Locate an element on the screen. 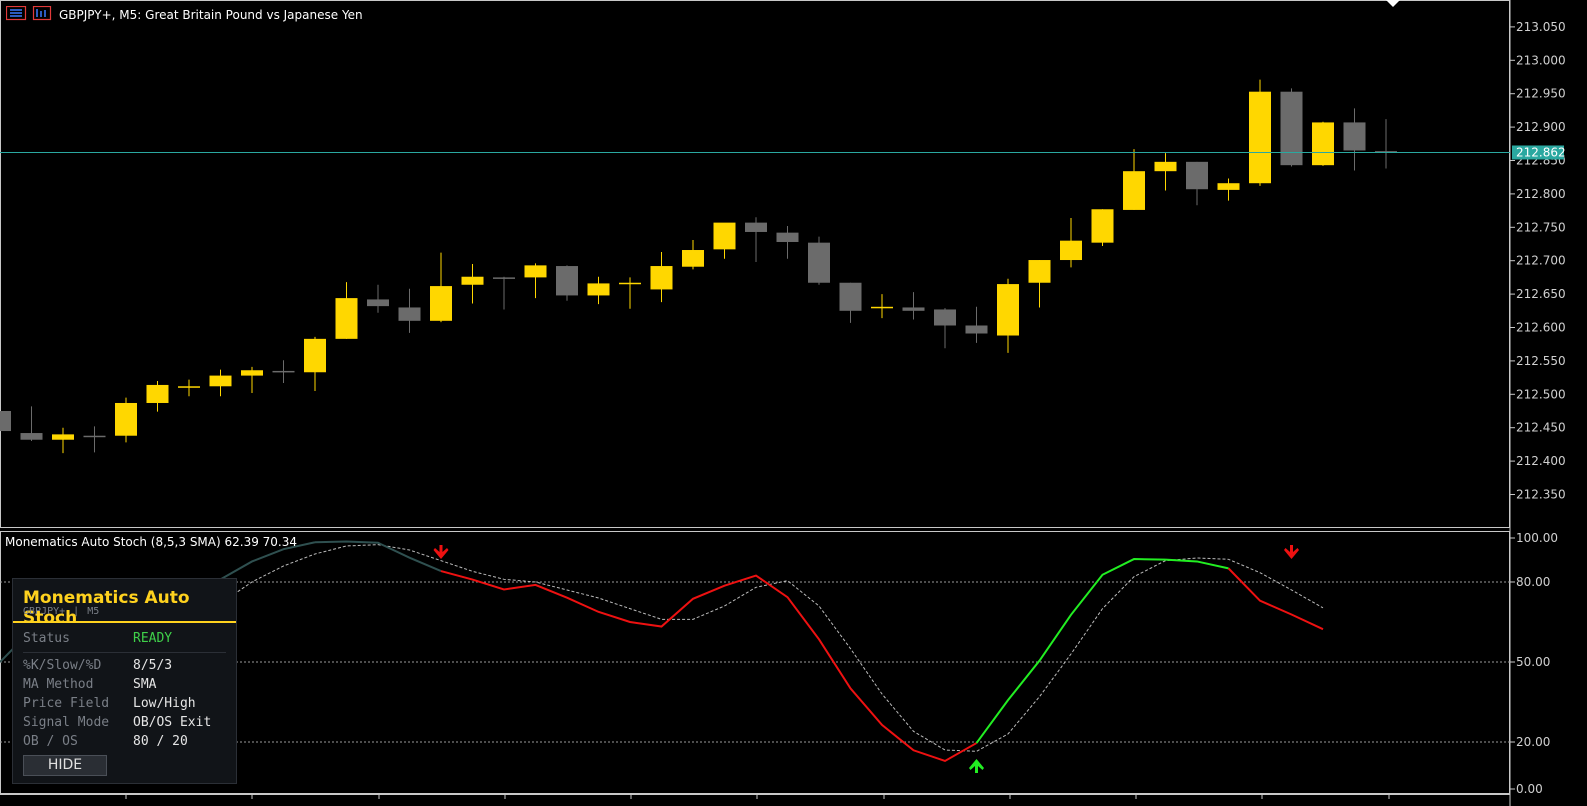 The image size is (1587, 806). chart-toolbar-icons is located at coordinates (30, 15).